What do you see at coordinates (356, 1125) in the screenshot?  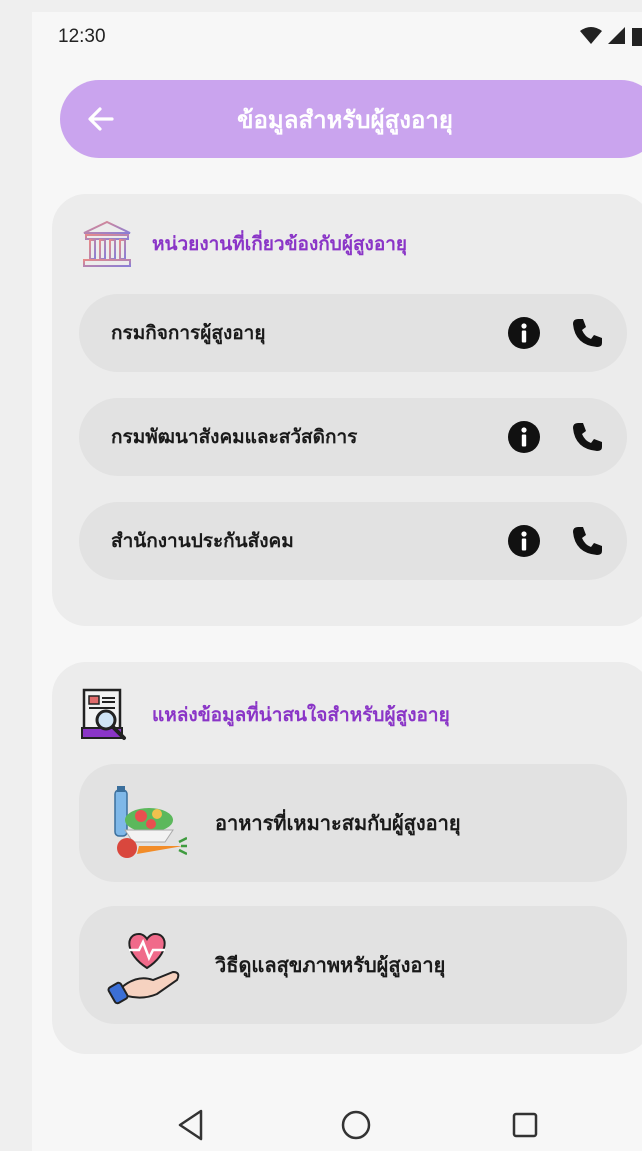 I see `home-circle-icon` at bounding box center [356, 1125].